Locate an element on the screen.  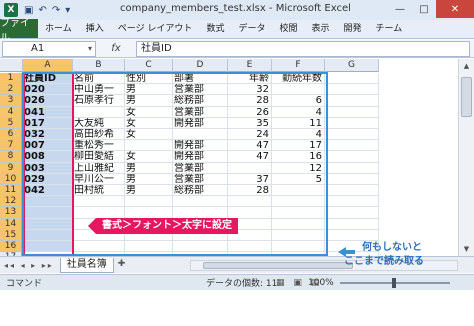
sheet-tab-active: 社員名簿 is located at coordinates (86, 265).